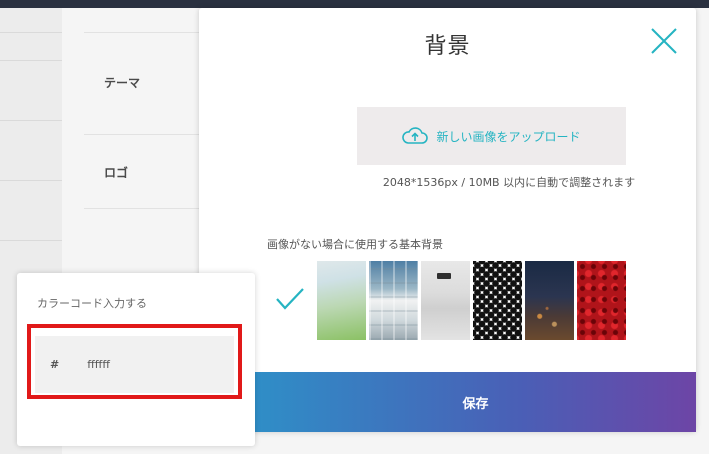 The image size is (709, 454). Describe the element at coordinates (134, 361) in the screenshot. I see `highlight-box` at that location.